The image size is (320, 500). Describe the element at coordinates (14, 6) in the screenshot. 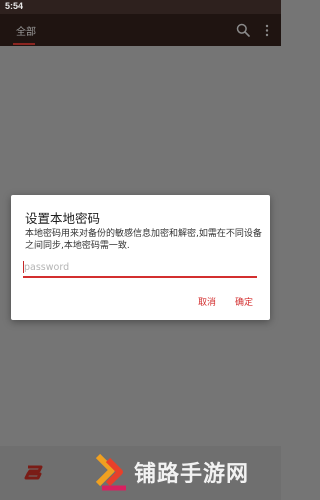

I see `status-time: 5:54` at that location.